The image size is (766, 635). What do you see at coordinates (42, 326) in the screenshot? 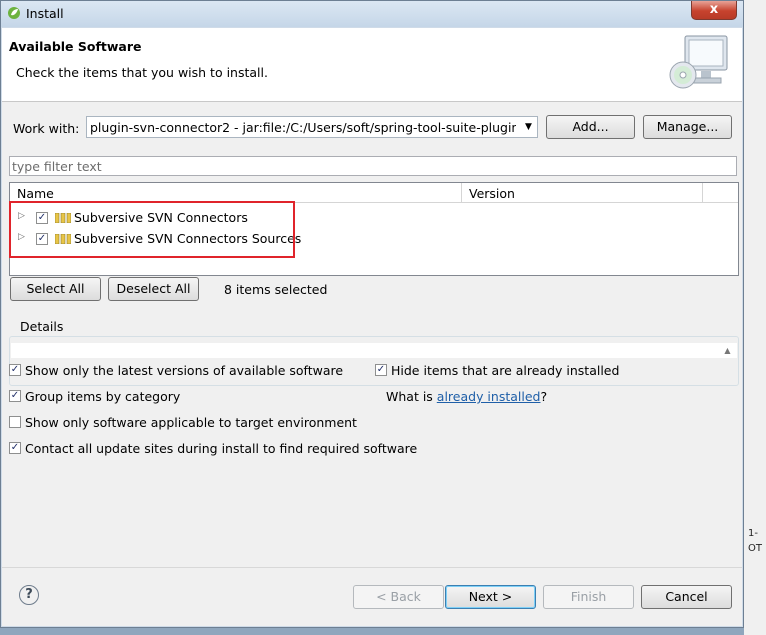
I see `details-legend: Details` at bounding box center [42, 326].